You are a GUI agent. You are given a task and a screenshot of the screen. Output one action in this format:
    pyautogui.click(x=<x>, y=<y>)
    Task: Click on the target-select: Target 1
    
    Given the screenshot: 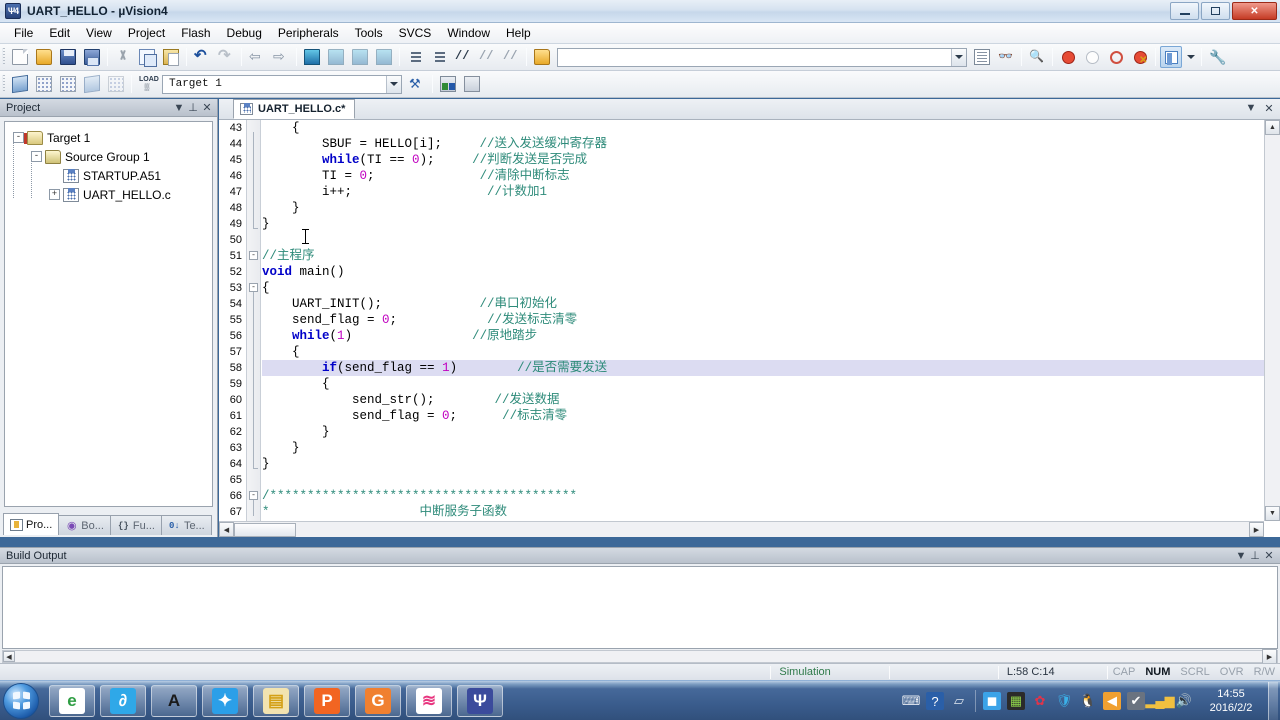 What is the action you would take?
    pyautogui.click(x=282, y=84)
    